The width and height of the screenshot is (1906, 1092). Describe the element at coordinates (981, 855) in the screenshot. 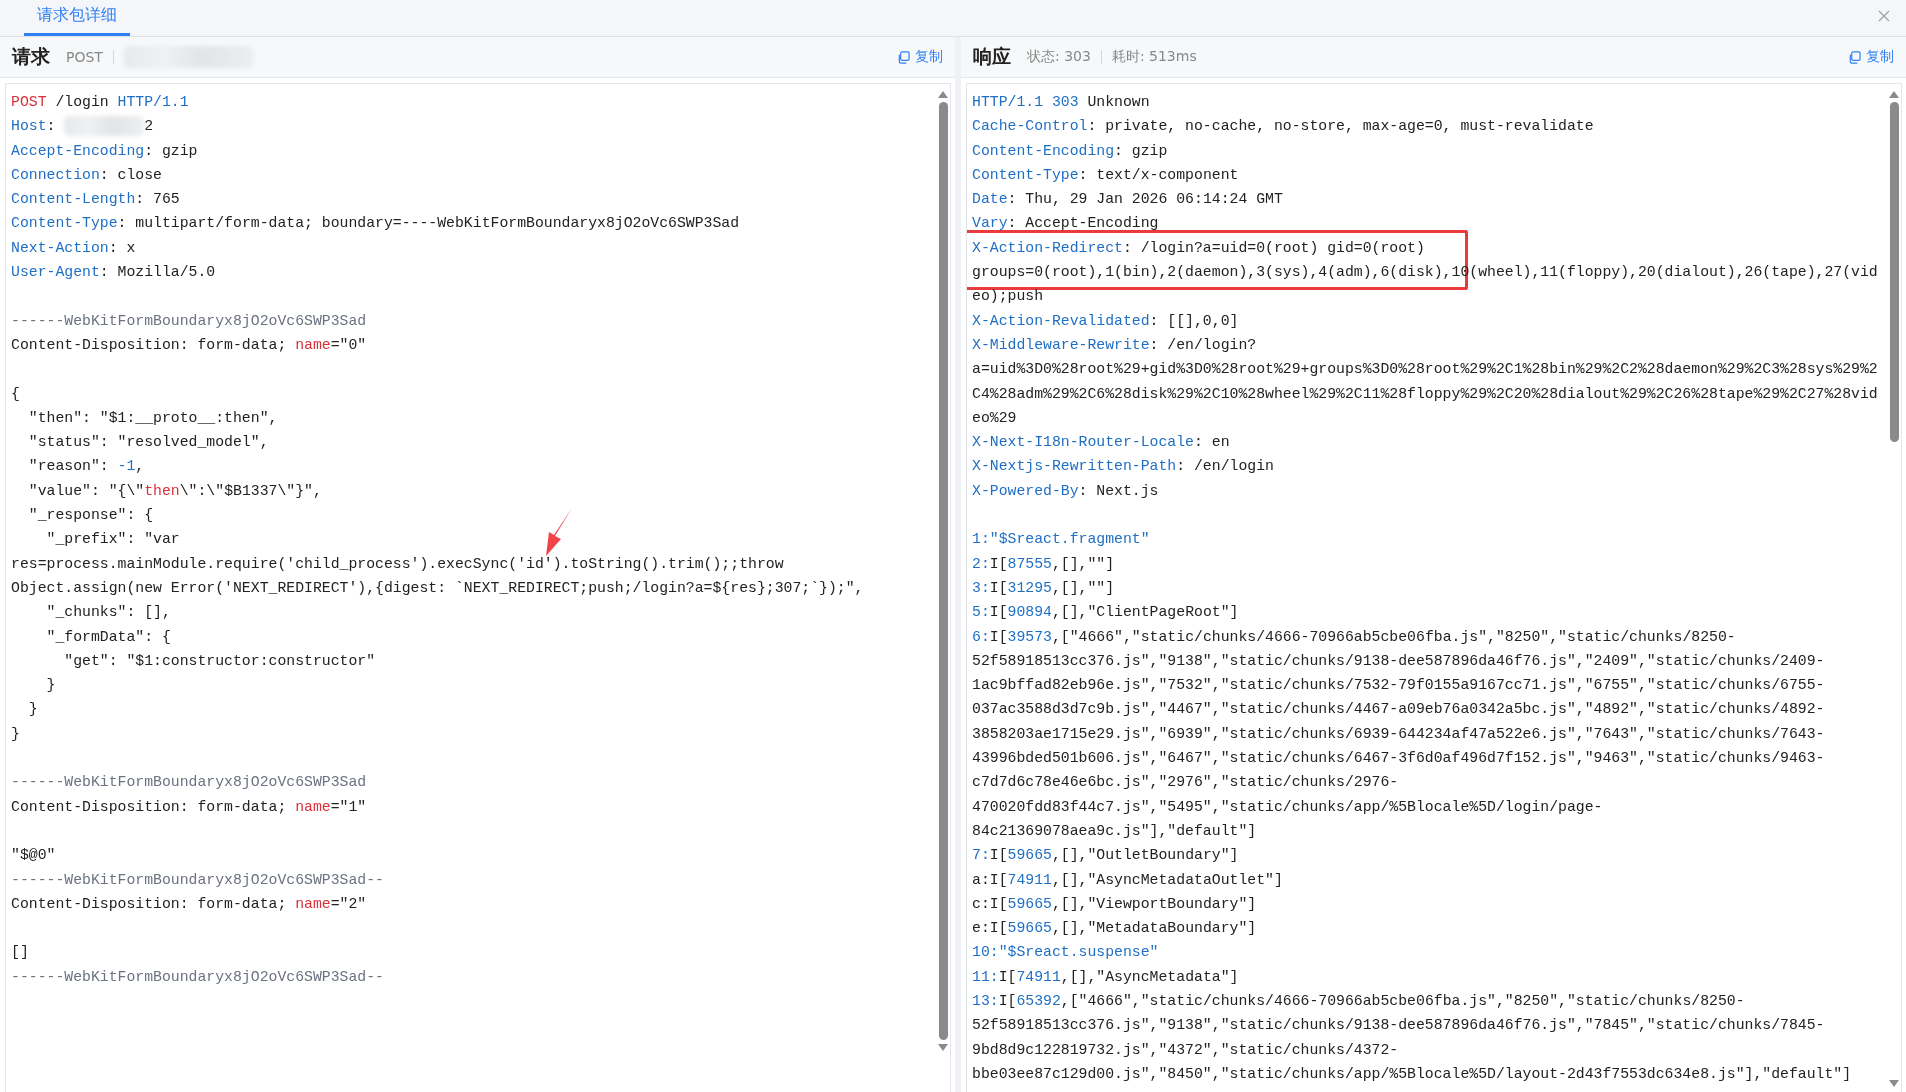

I see `code-text: 7:` at that location.